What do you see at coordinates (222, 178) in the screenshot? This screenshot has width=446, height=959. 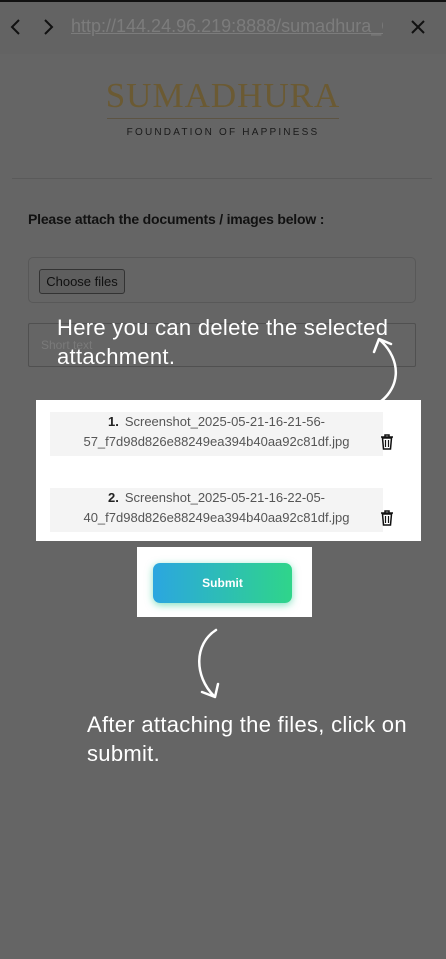 I see `header-divider` at bounding box center [222, 178].